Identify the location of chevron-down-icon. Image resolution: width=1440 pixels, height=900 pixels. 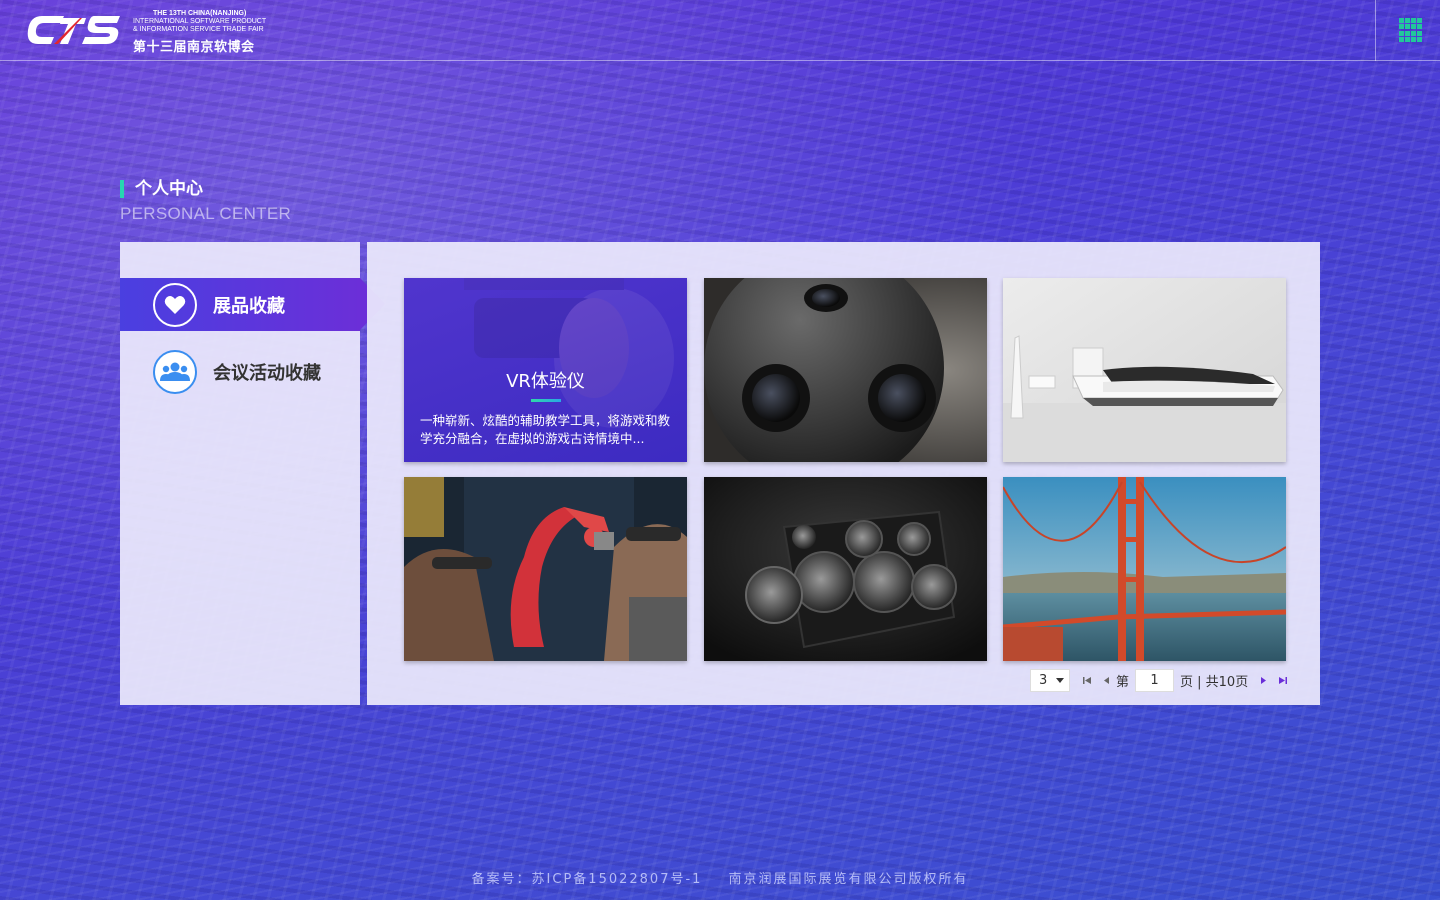
(1060, 680).